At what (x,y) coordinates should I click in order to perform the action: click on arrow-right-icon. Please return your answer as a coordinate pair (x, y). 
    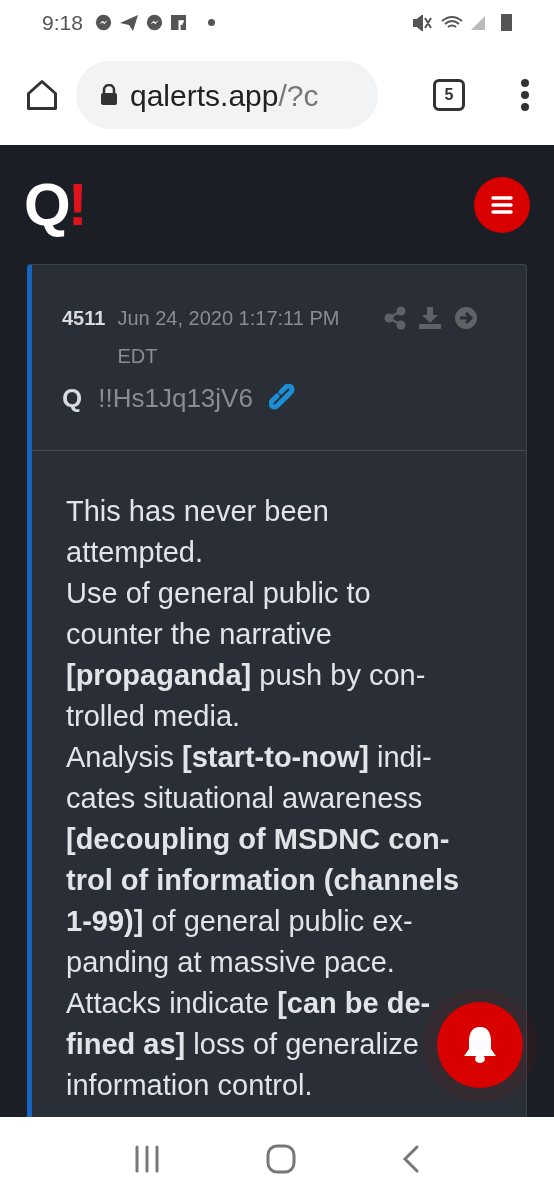
    Looking at the image, I should click on (466, 318).